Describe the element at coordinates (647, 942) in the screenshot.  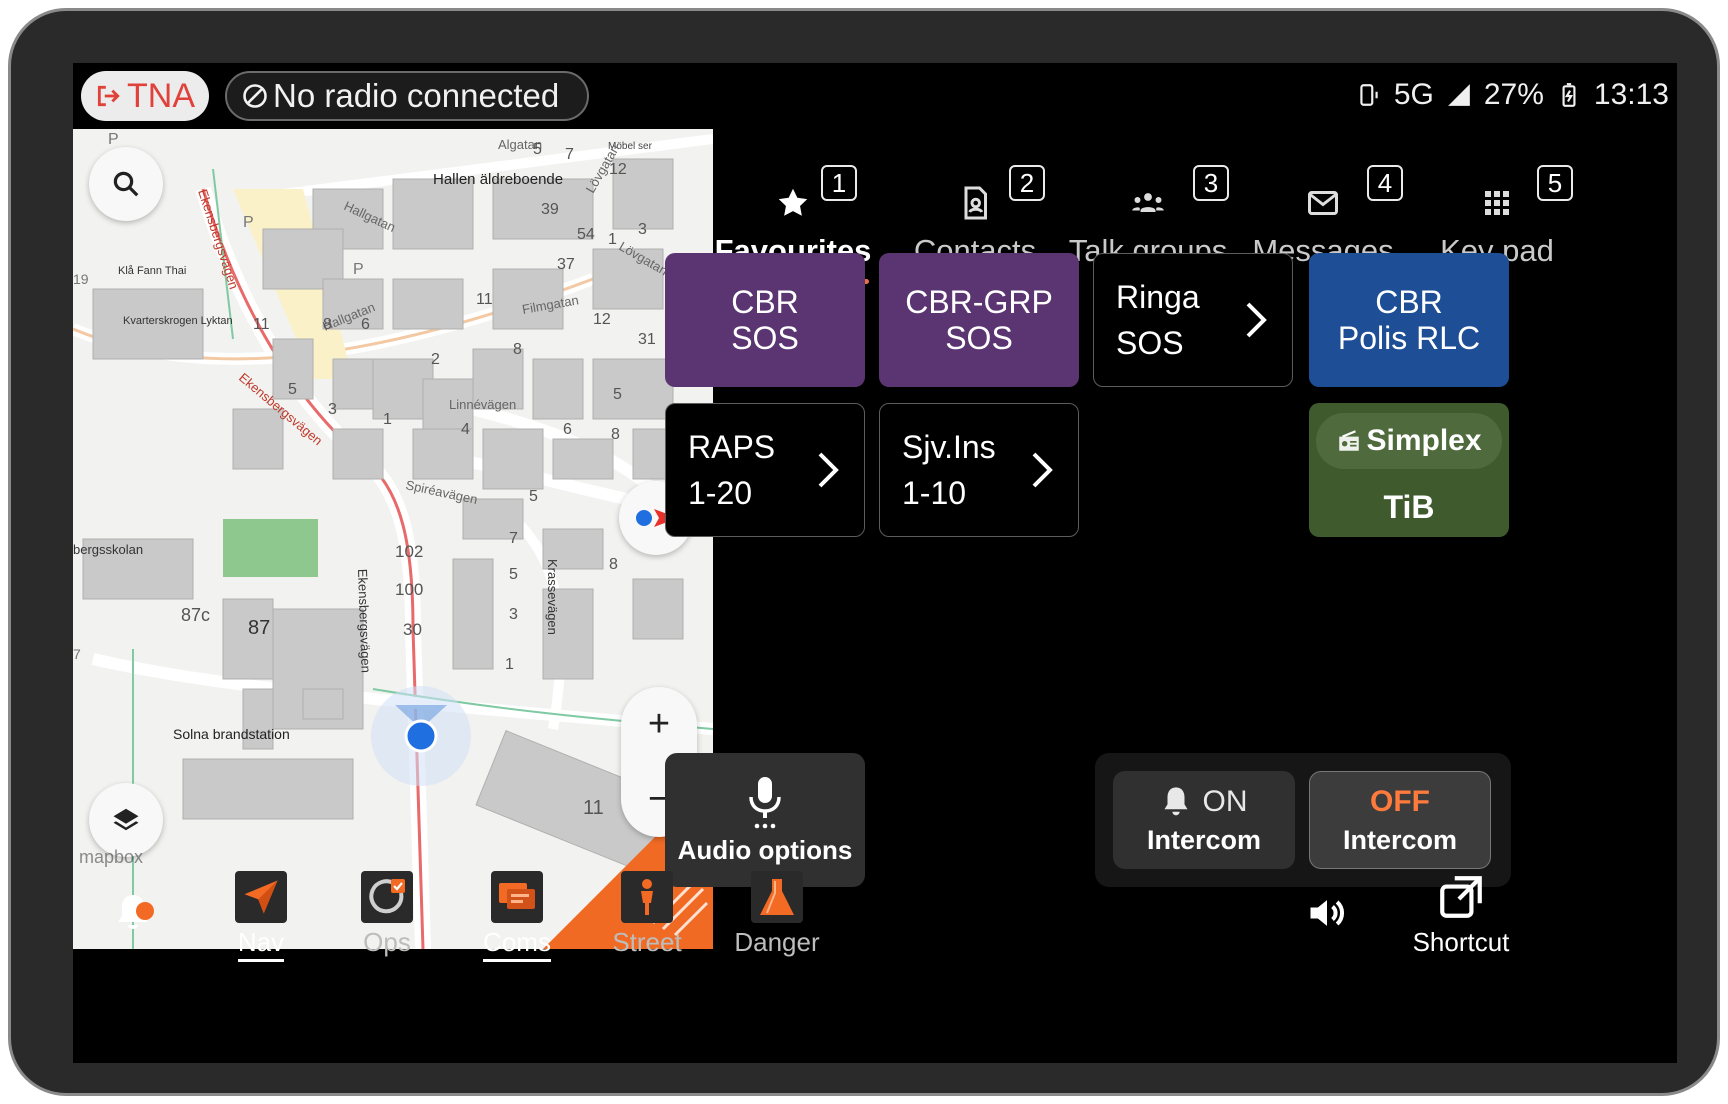
I see `nav-label: Street` at that location.